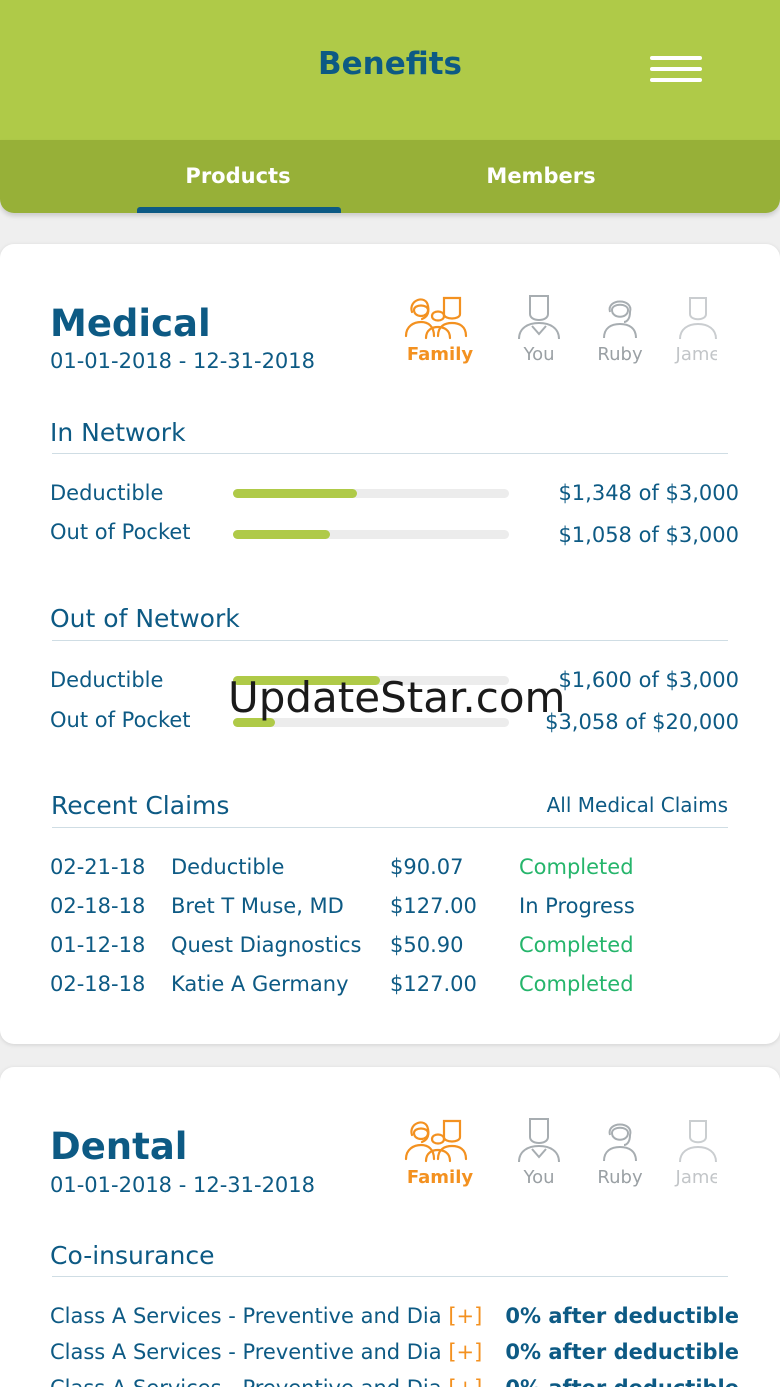 The height and width of the screenshot is (1387, 780). What do you see at coordinates (648, 680) in the screenshot?
I see `deductible-amount: $1,600 of $3,000` at bounding box center [648, 680].